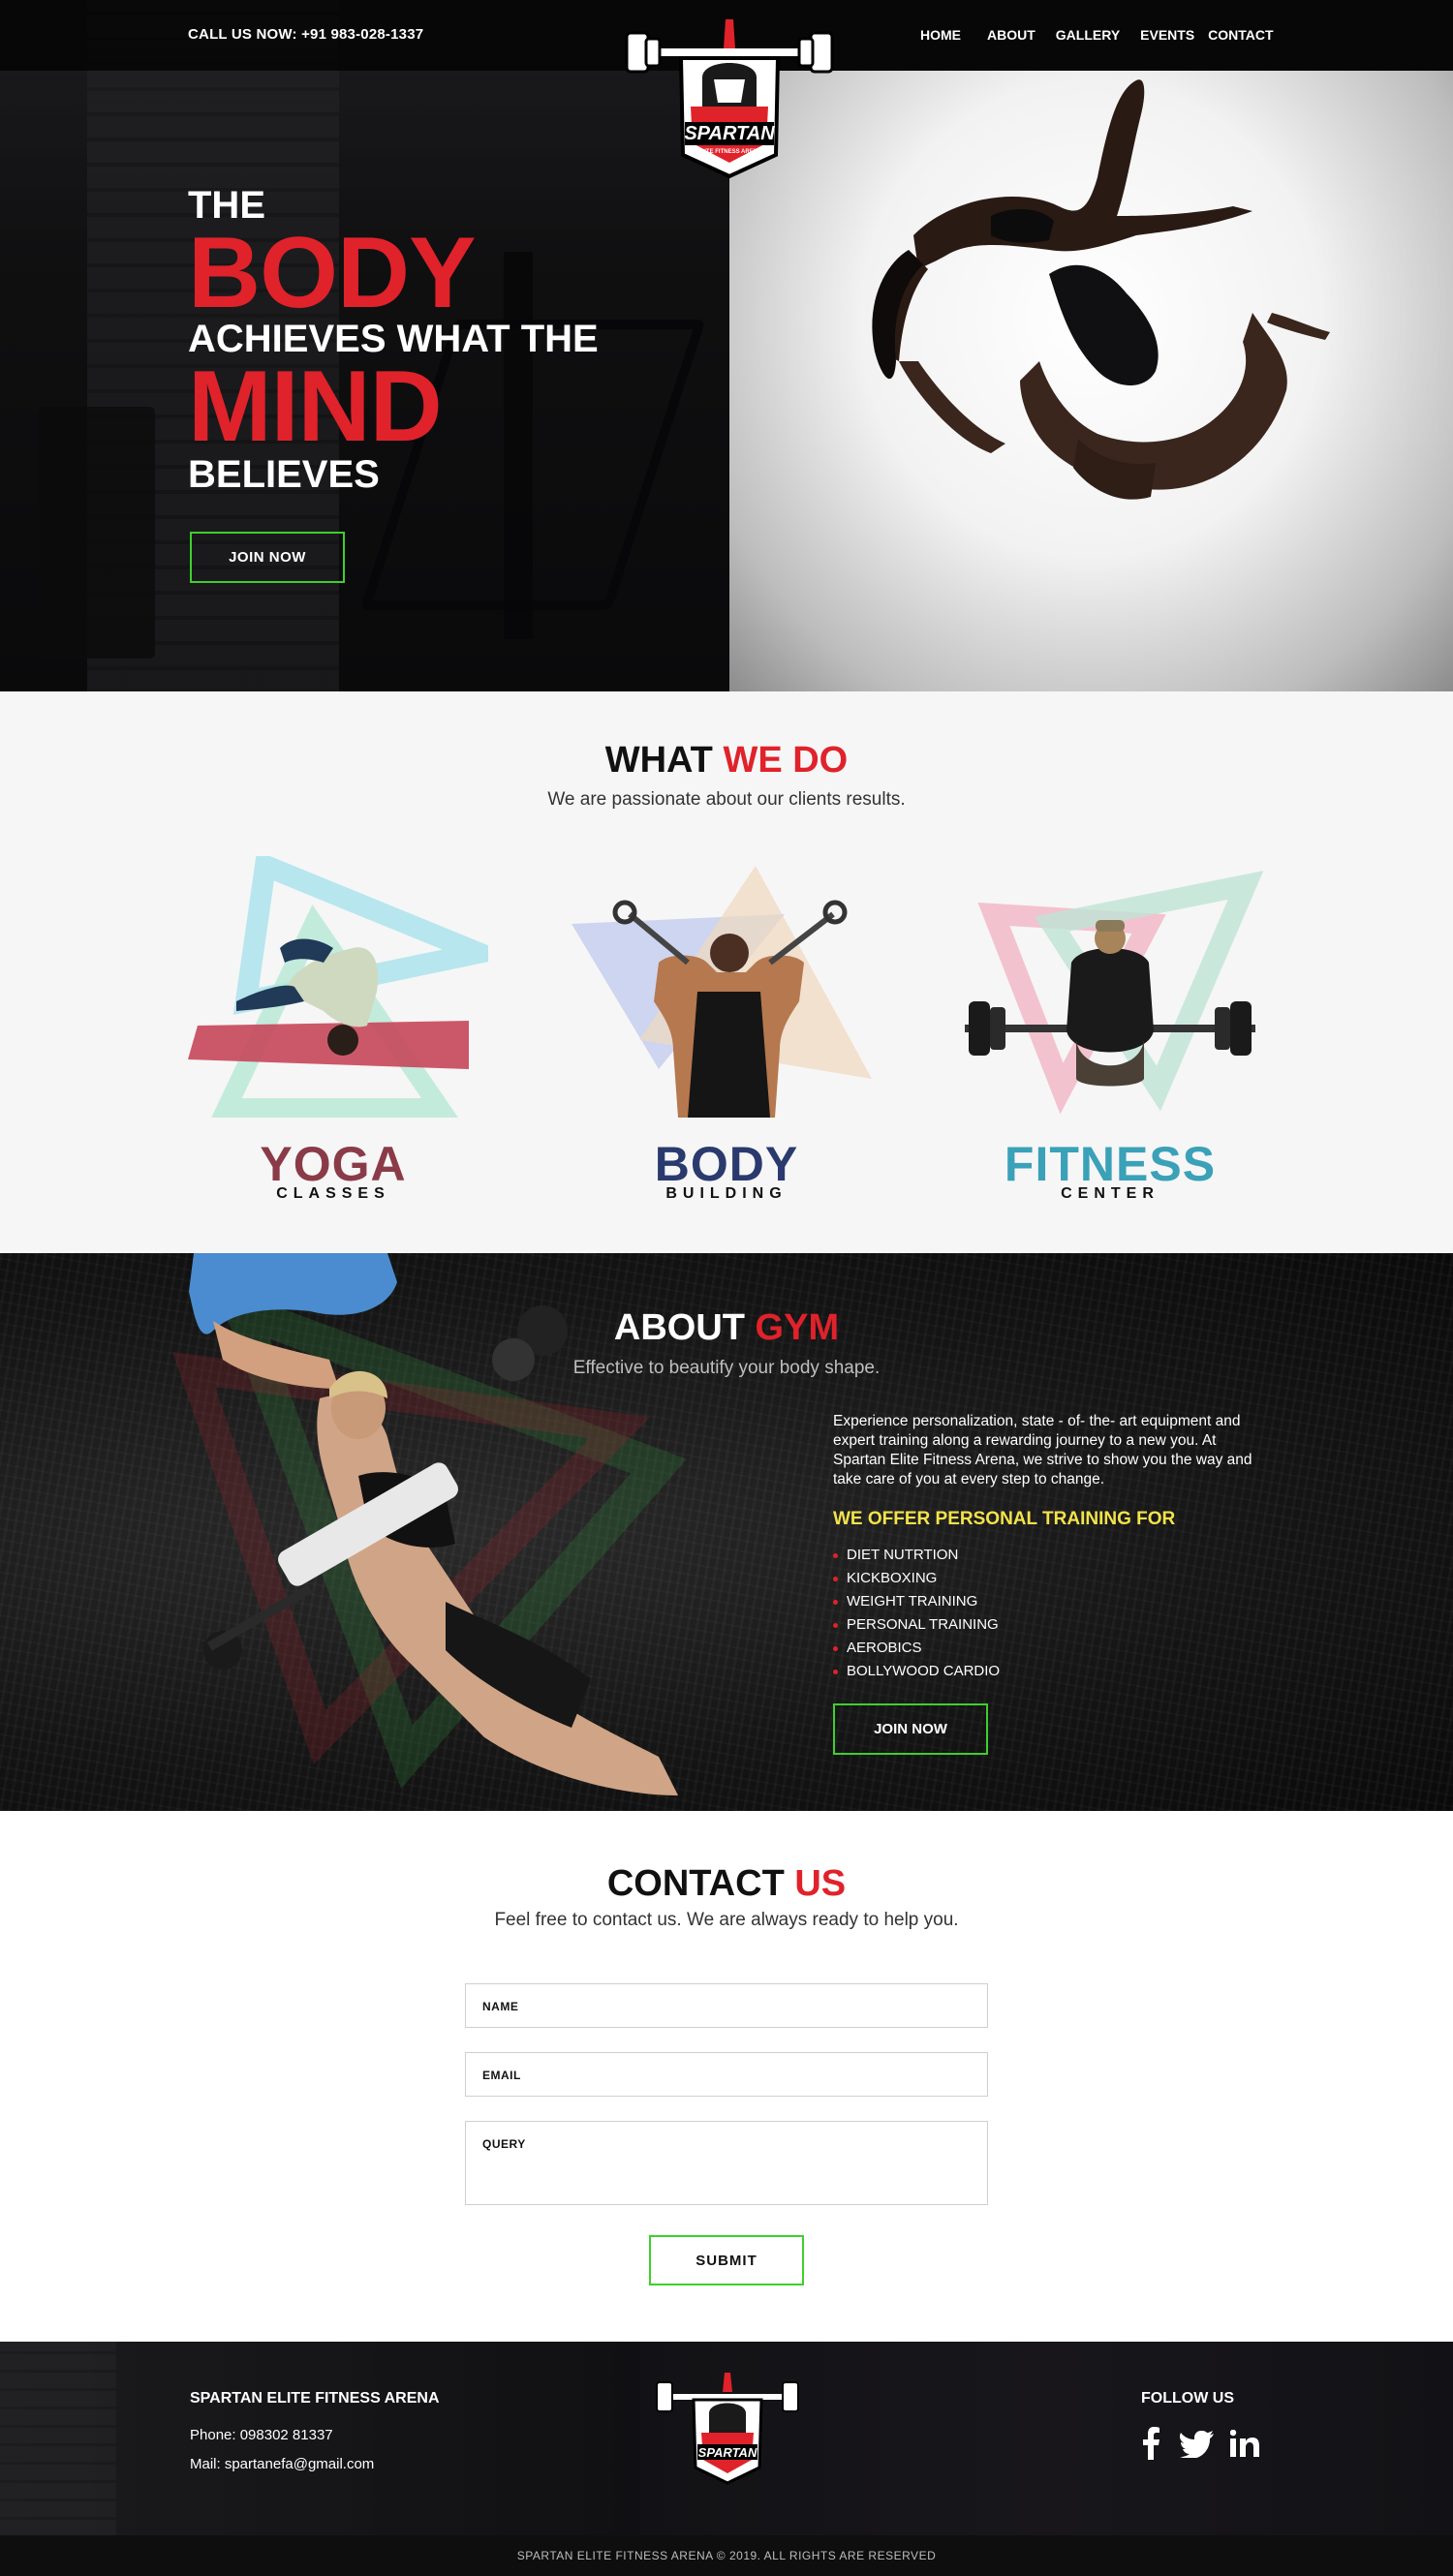  Describe the element at coordinates (1101, 289) in the screenshot. I see `acrobatic-couple-image` at that location.